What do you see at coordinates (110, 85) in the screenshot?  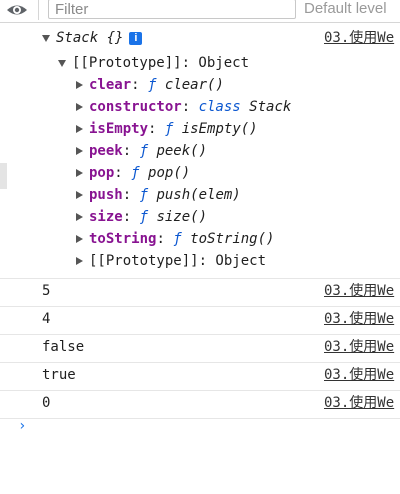 I see `member-key: clear` at bounding box center [110, 85].